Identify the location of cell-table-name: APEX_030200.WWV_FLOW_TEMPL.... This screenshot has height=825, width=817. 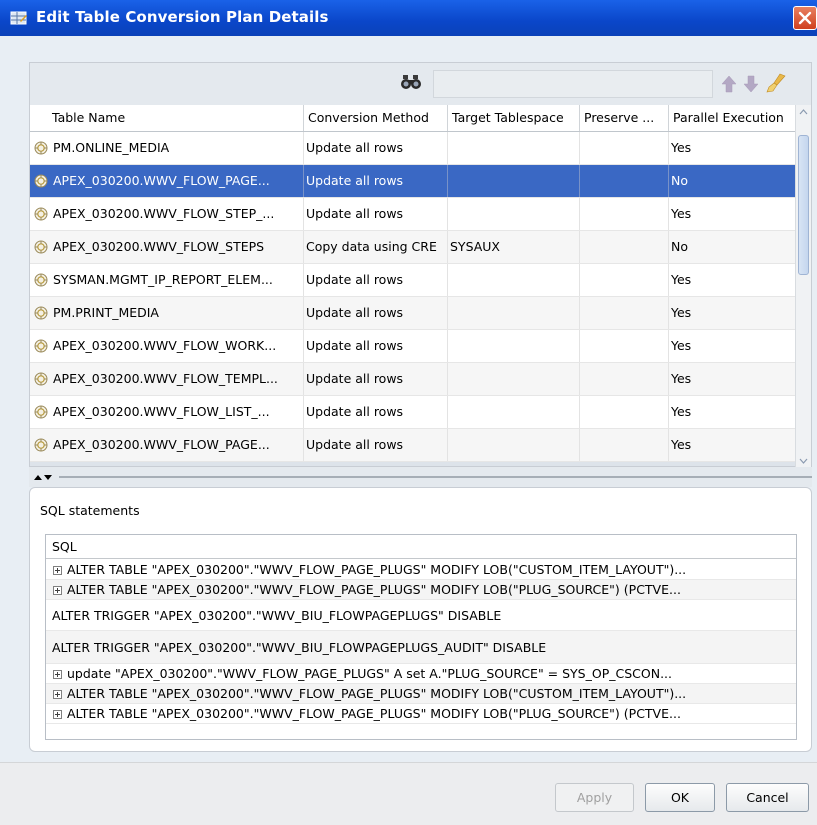
(167, 379).